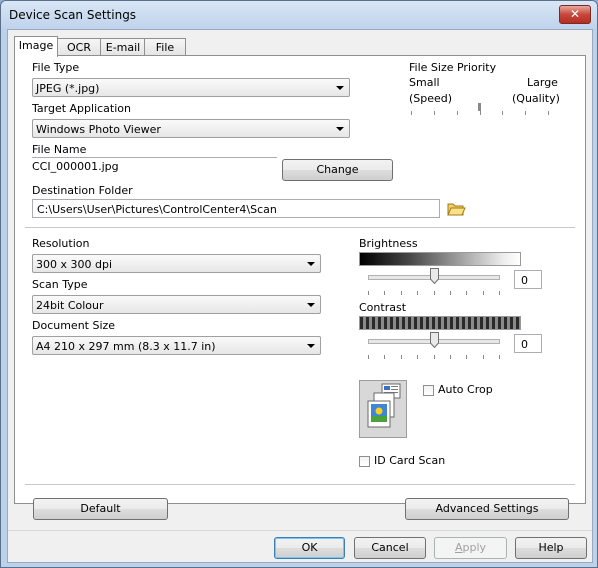 Image resolution: width=598 pixels, height=568 pixels. What do you see at coordinates (440, 259) in the screenshot?
I see `brightness-gradient-bar` at bounding box center [440, 259].